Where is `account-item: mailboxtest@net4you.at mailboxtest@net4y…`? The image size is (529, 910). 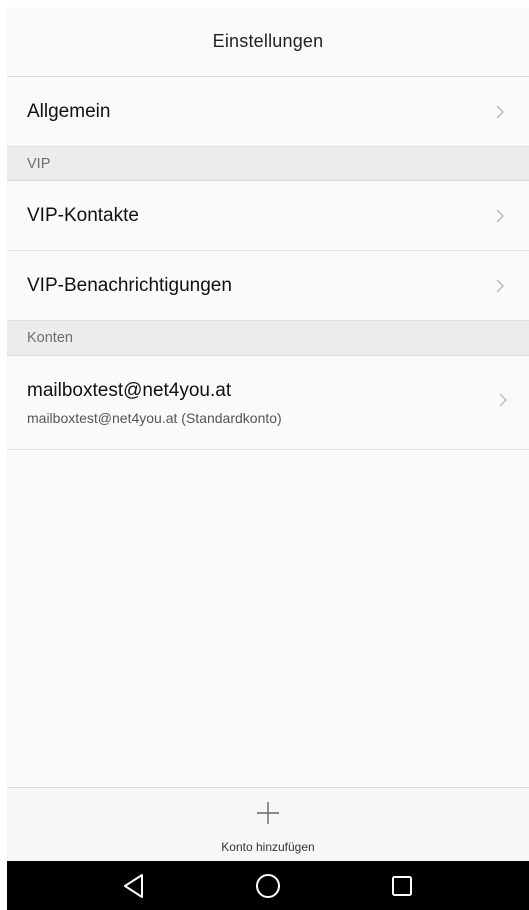 account-item: mailboxtest@net4you.at mailboxtest@net4y… is located at coordinates (268, 403).